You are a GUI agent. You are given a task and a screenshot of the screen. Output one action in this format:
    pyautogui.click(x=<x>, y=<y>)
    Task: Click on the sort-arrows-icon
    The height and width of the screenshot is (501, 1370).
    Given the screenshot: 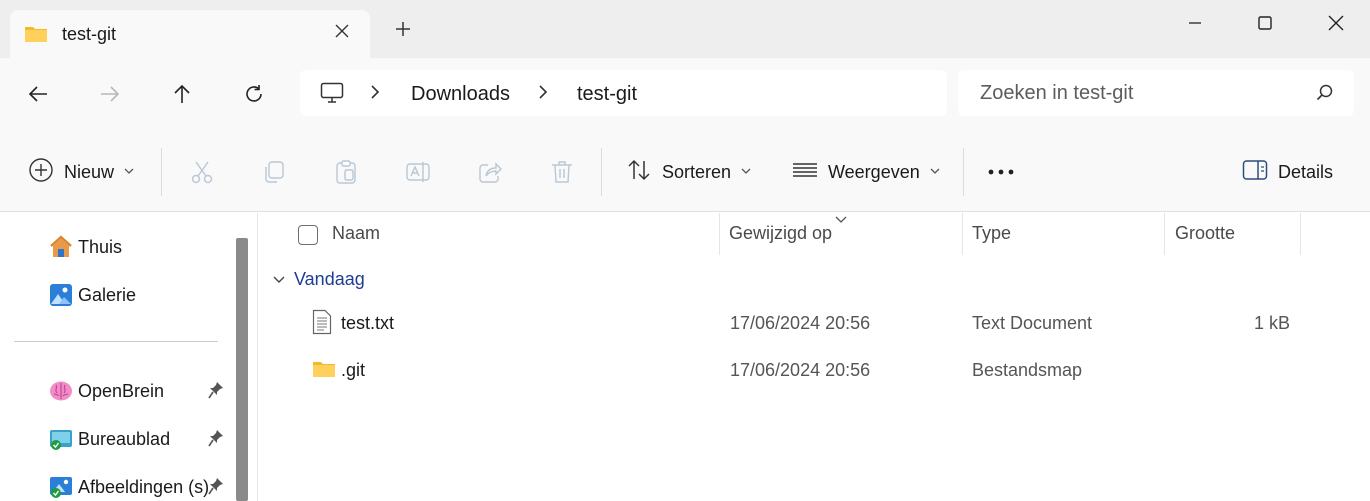 What is the action you would take?
    pyautogui.click(x=639, y=172)
    